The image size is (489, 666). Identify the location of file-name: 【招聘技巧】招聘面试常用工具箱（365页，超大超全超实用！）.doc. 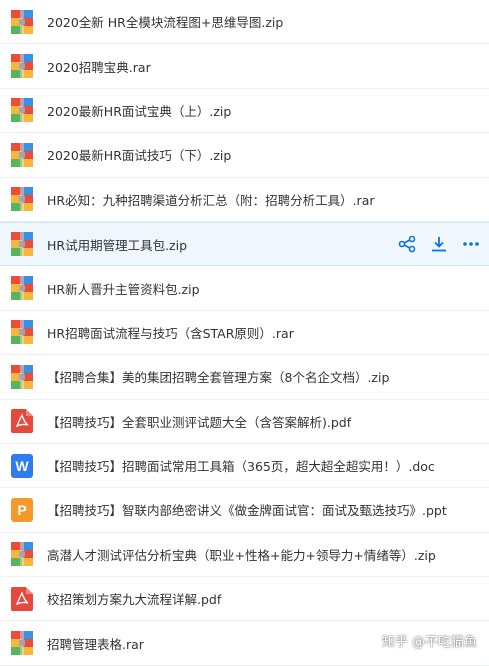
(241, 465).